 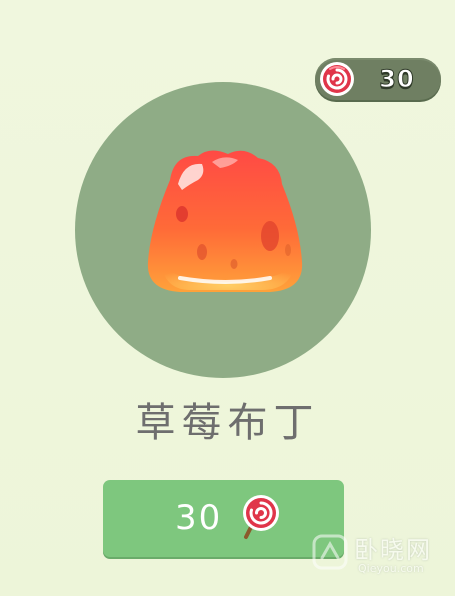 I want to click on currency-count: 30, so click(x=397, y=79).